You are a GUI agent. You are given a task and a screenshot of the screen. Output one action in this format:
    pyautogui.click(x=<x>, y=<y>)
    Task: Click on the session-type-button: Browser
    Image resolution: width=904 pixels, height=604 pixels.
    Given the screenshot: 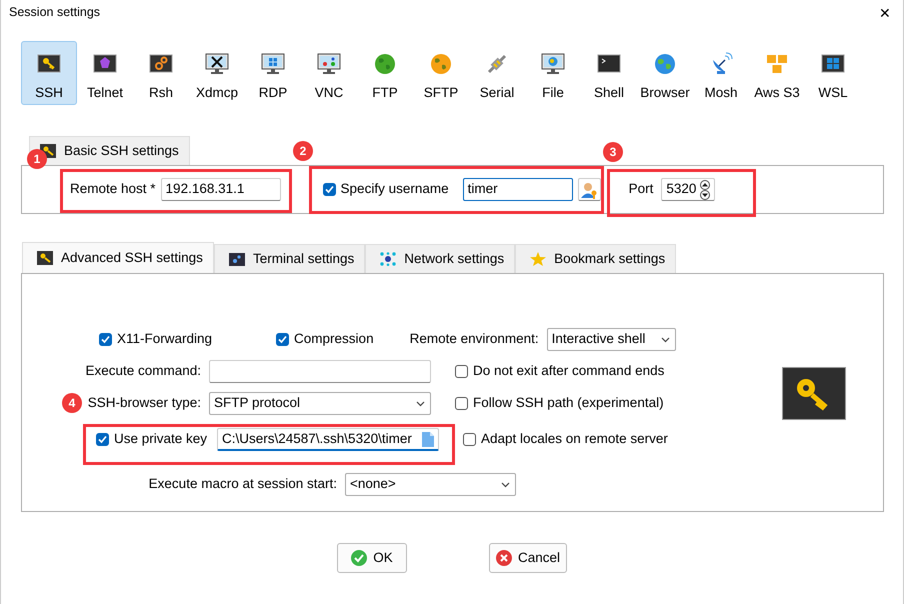 What is the action you would take?
    pyautogui.click(x=665, y=73)
    